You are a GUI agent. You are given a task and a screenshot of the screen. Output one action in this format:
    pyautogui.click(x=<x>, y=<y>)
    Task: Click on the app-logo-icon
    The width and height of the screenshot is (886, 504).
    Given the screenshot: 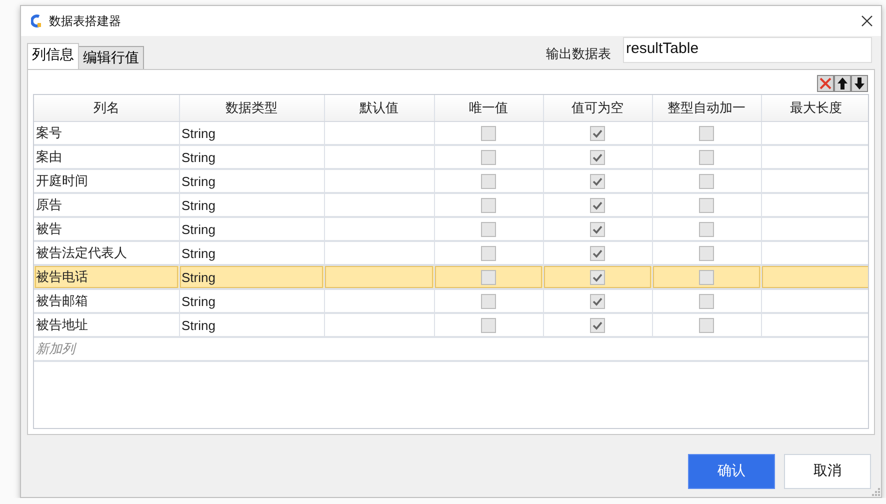 What is the action you would take?
    pyautogui.click(x=36, y=21)
    